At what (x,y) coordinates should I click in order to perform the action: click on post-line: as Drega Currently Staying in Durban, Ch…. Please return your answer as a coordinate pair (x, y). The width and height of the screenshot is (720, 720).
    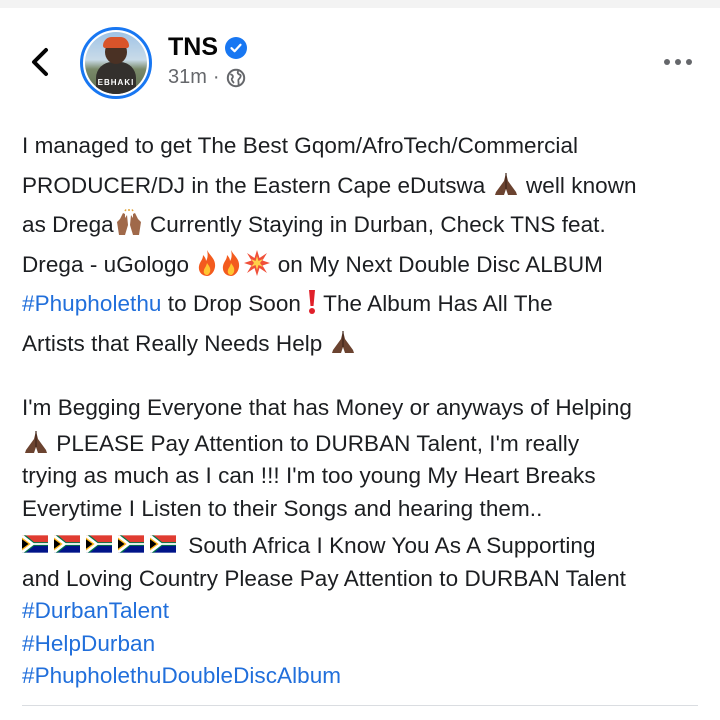
    Looking at the image, I should click on (367, 225).